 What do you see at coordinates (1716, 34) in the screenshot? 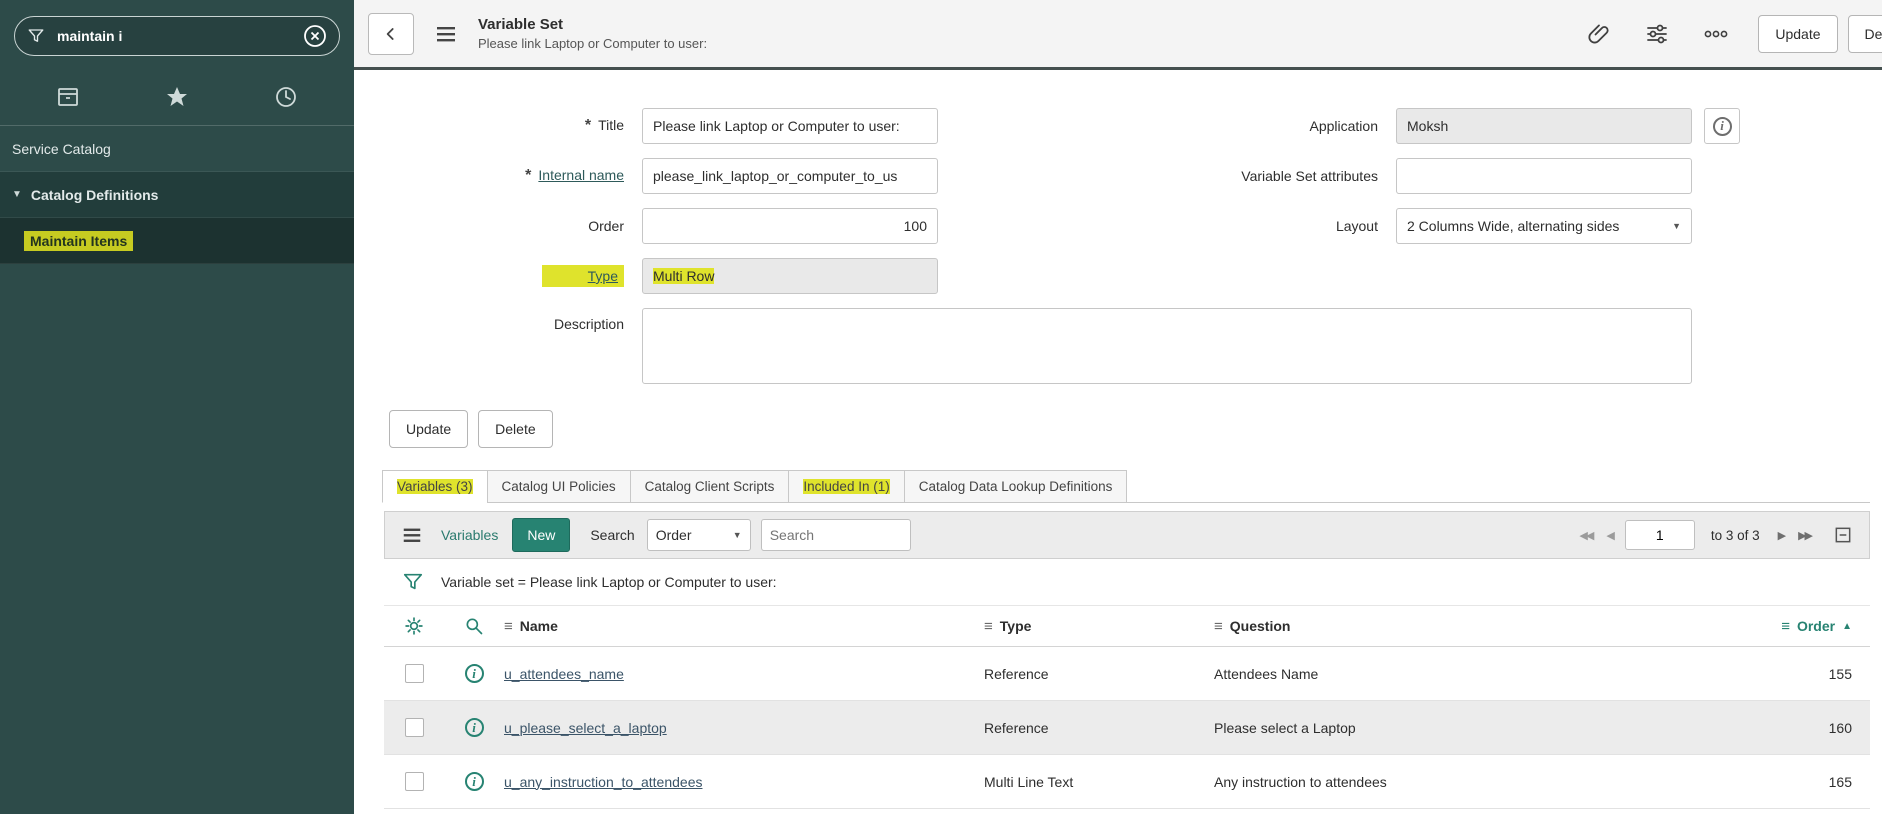
I see `more-options-icon` at bounding box center [1716, 34].